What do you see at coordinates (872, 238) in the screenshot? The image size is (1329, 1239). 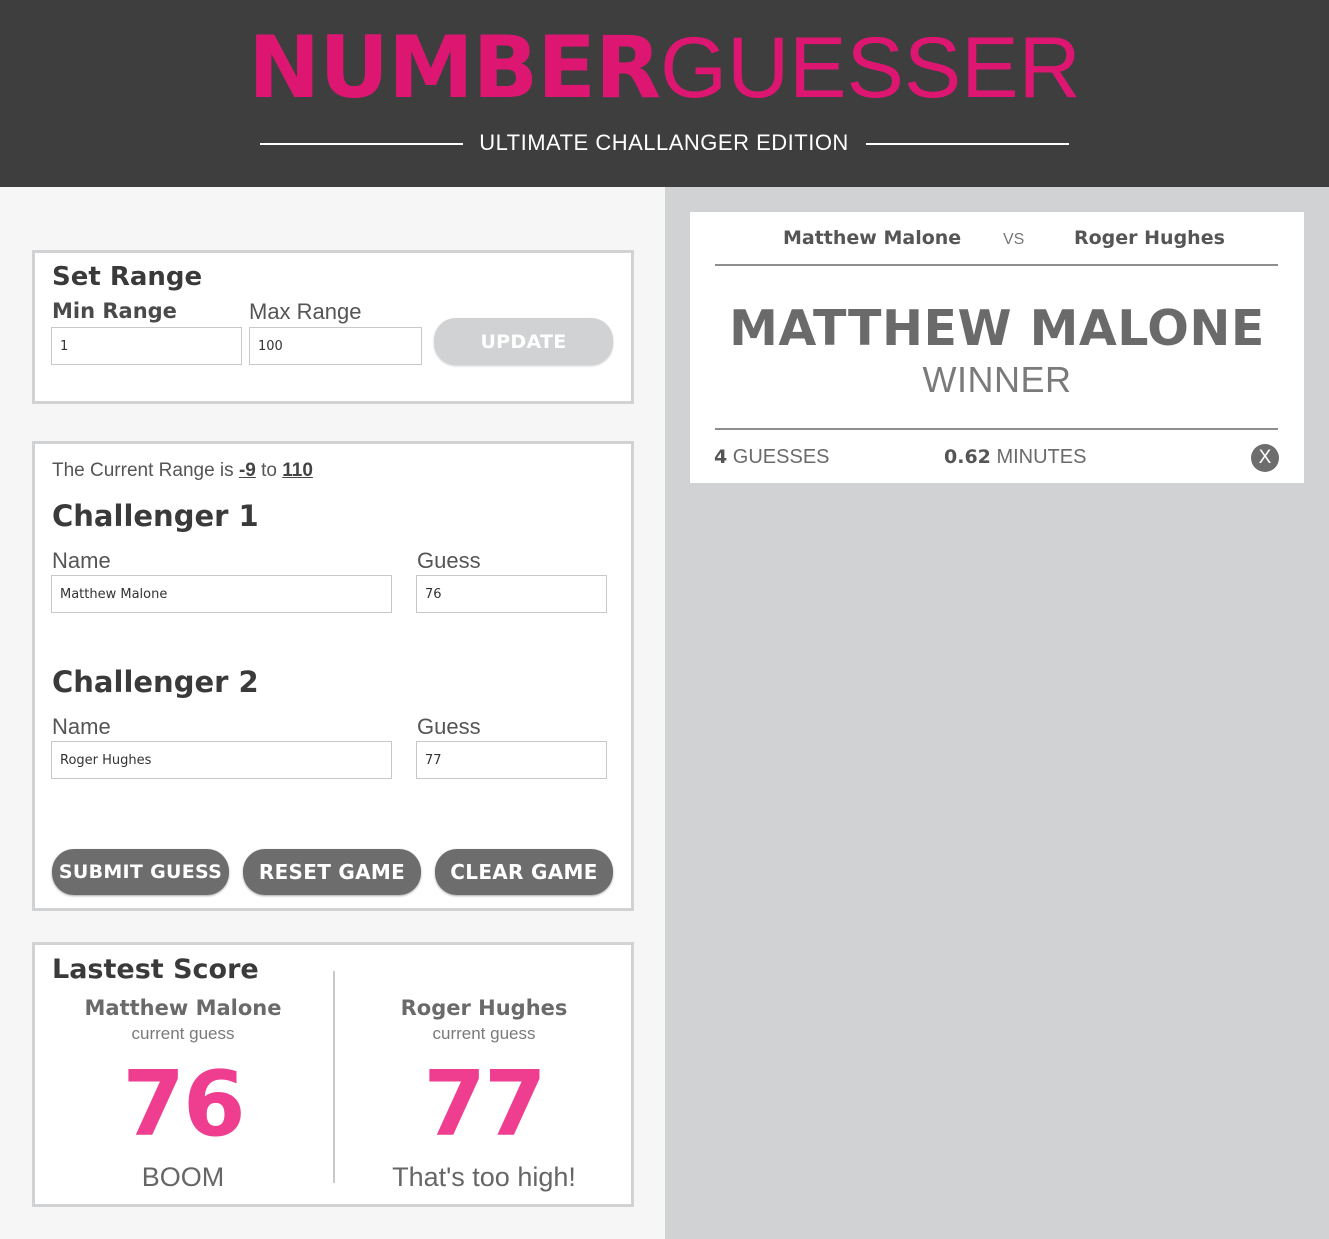 I see `winner-card-player-1: Matthew Malone` at bounding box center [872, 238].